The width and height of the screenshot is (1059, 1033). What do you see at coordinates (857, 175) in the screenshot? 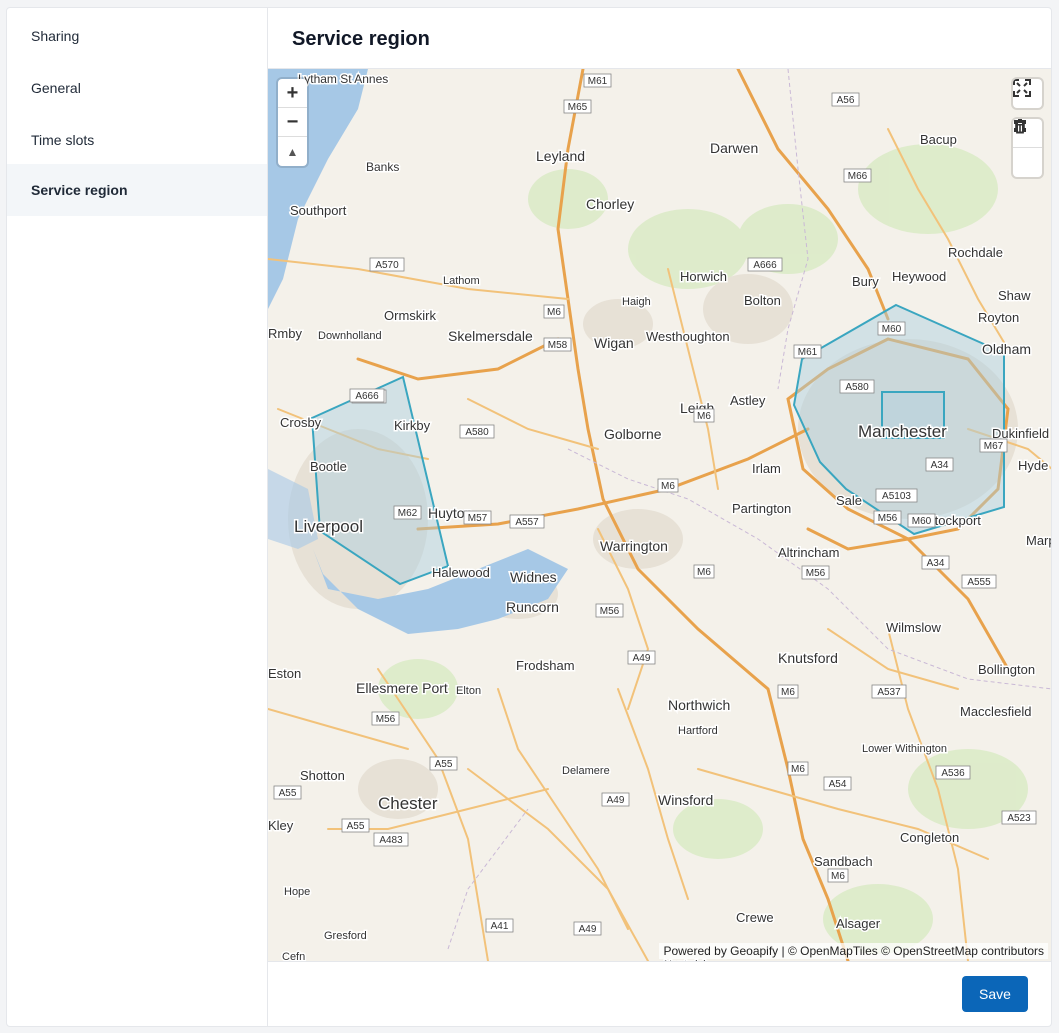
I see `road-label: M66` at bounding box center [857, 175].